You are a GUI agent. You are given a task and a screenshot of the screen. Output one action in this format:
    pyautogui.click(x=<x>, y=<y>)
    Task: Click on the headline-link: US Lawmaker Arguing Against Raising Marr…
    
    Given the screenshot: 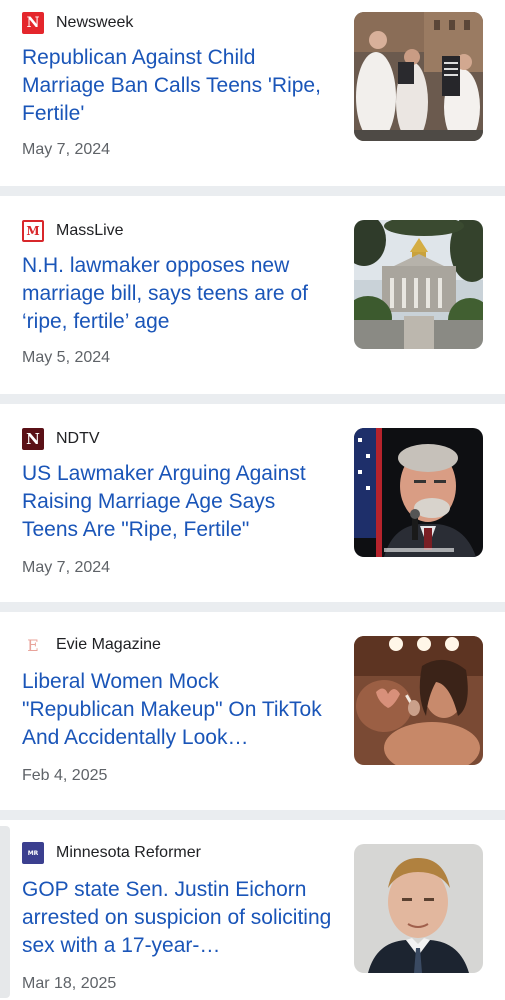 What is the action you would take?
    pyautogui.click(x=178, y=502)
    